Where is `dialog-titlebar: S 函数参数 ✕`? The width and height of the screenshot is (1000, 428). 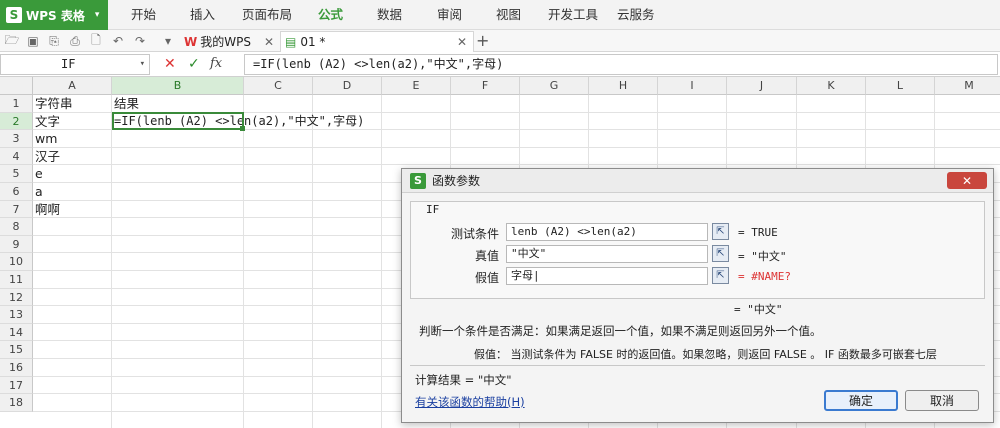 dialog-titlebar: S 函数参数 ✕ is located at coordinates (697, 181).